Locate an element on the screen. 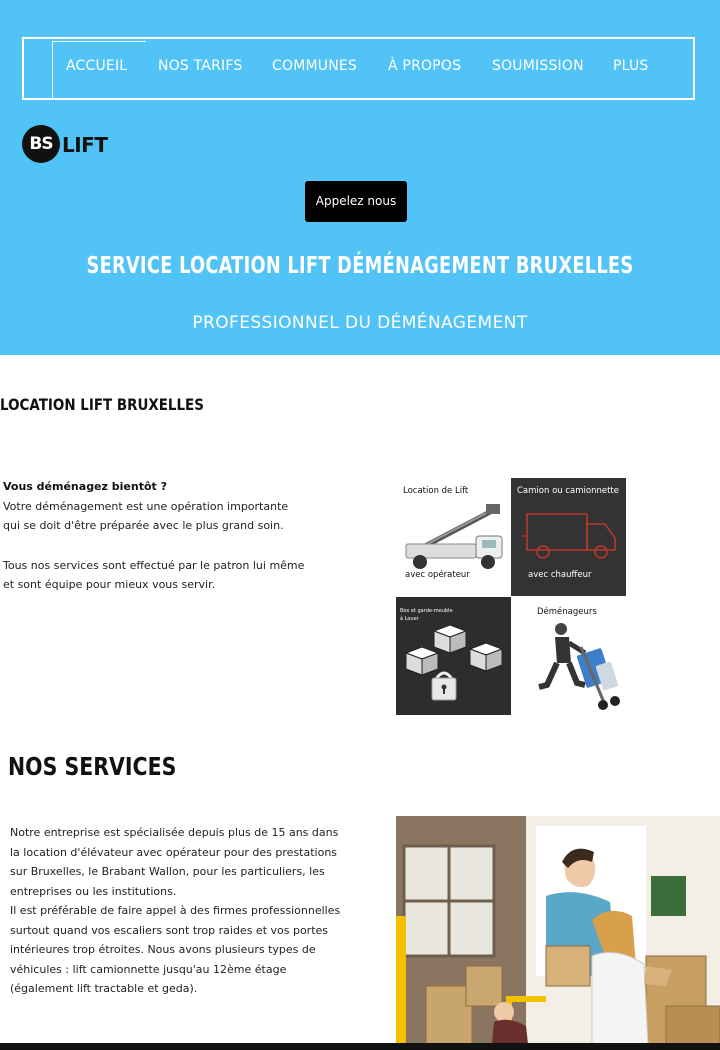 The width and height of the screenshot is (720, 1050). tile-storage: Box et garde-meuble à Louer is located at coordinates (453, 656).